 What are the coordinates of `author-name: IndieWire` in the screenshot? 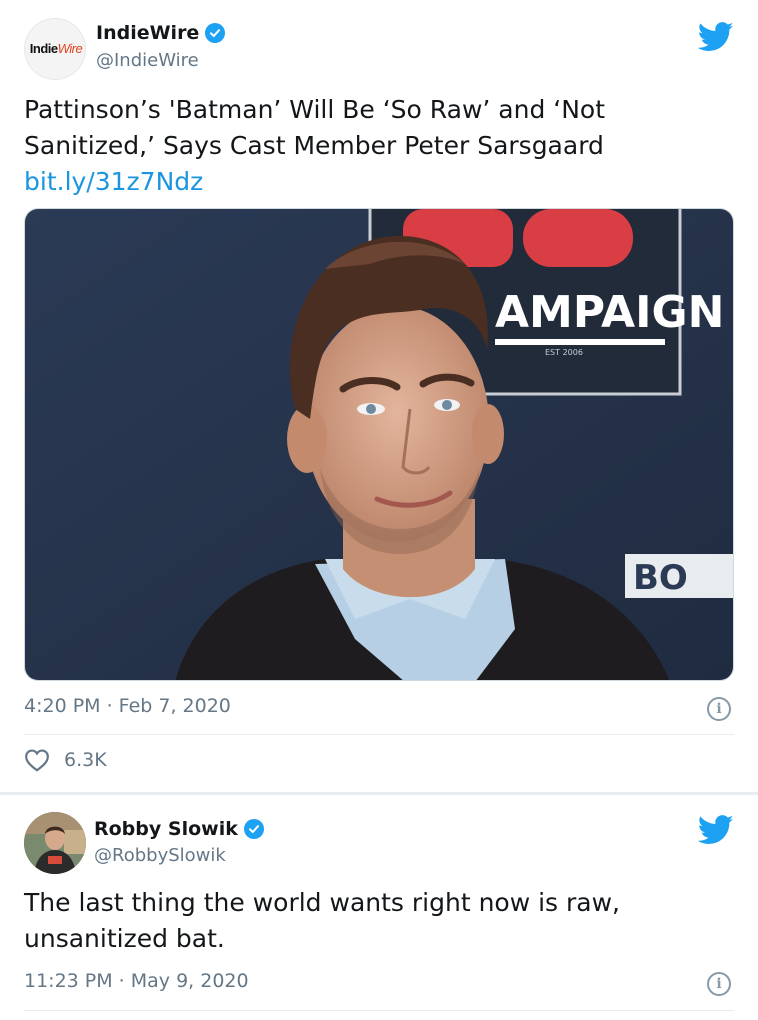 It's located at (161, 33).